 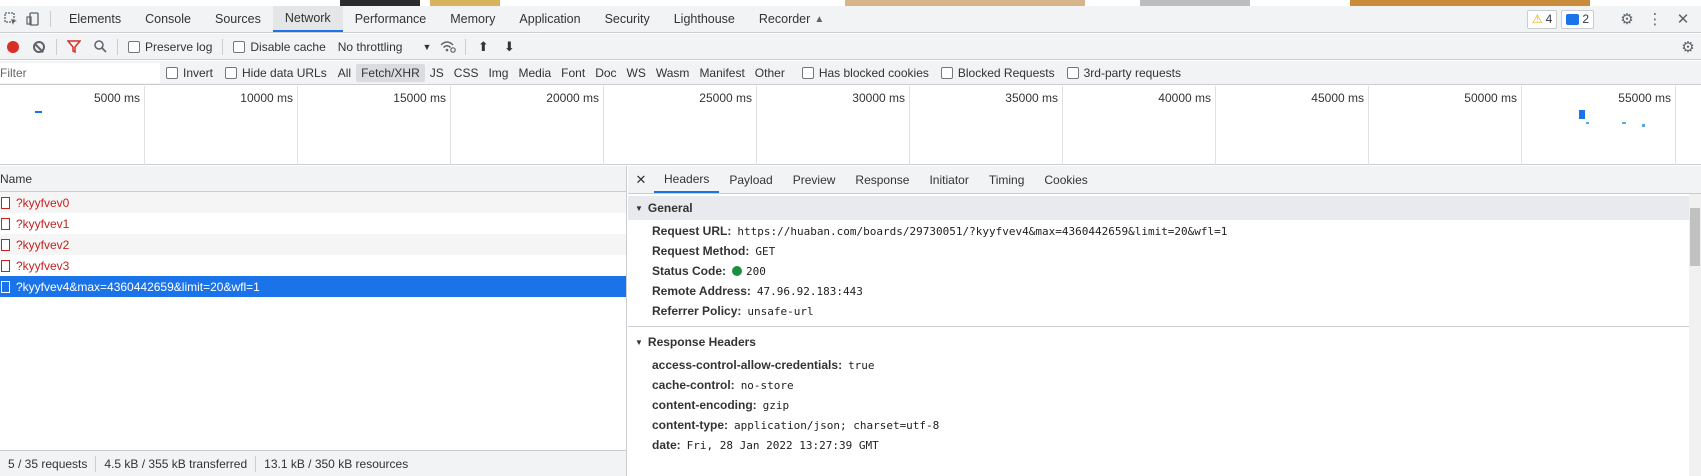 I want to click on timeline-tick: 15000 ms, so click(x=374, y=125).